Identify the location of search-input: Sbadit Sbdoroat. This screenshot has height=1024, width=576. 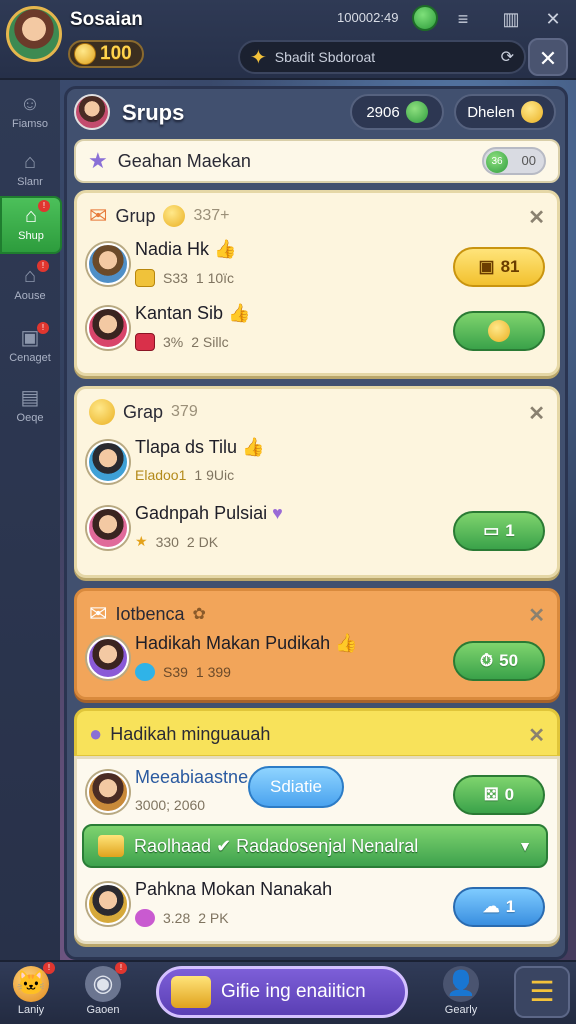
(384, 57).